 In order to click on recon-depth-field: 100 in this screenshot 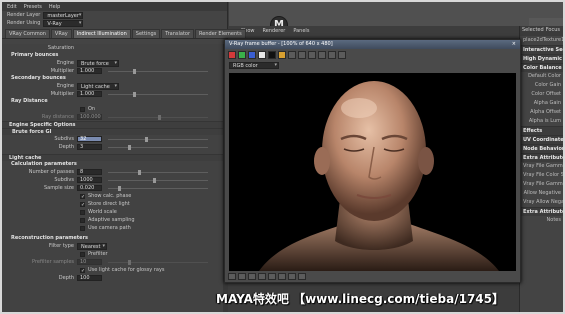, I will do `click(89, 278)`.